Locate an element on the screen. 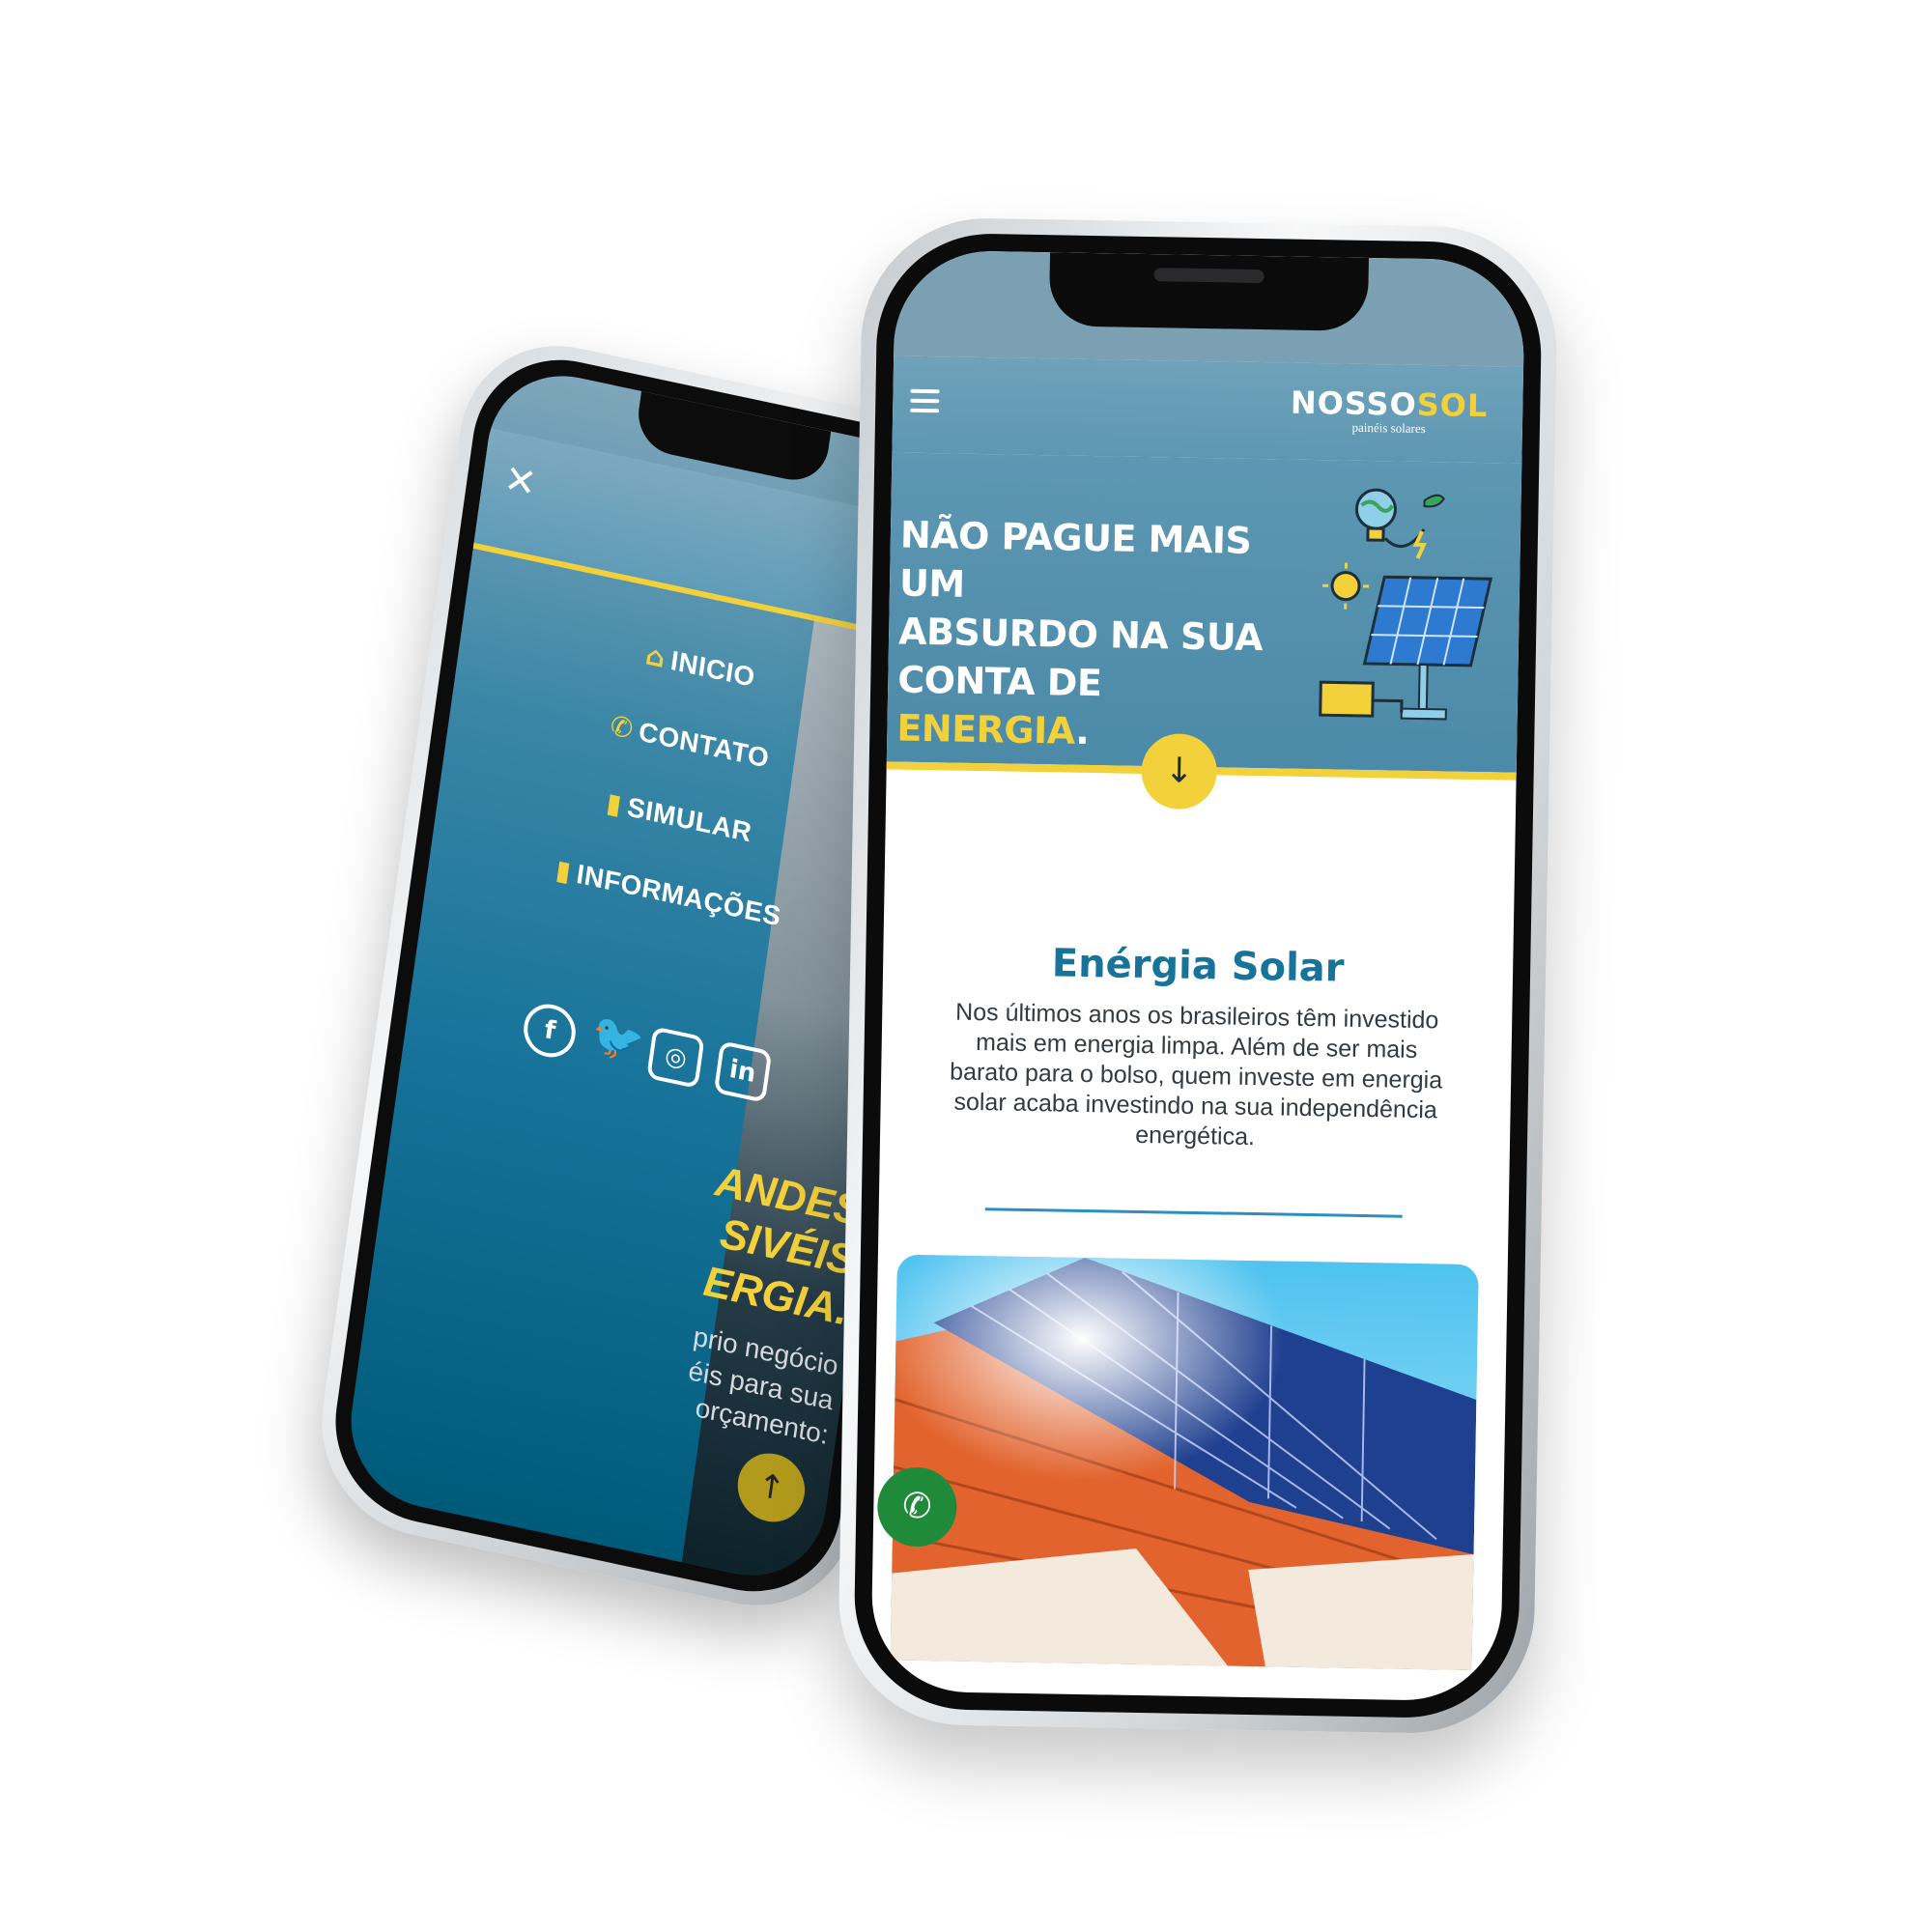  hero-line-3: CONTA DE ENERGIA. is located at coordinates (1100, 707).